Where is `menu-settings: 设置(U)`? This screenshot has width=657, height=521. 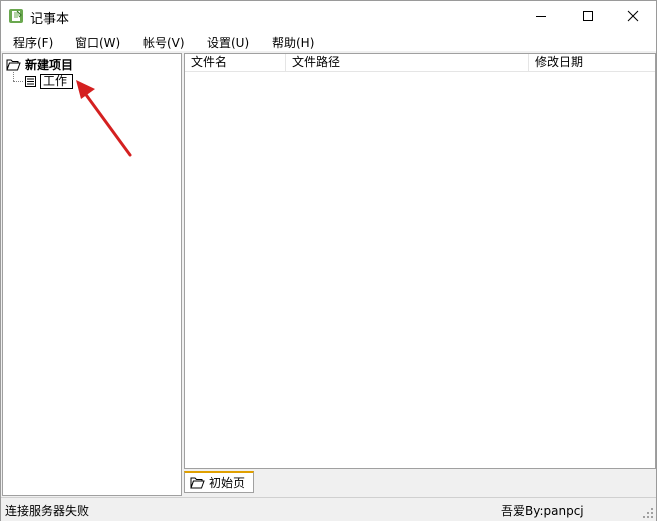
menu-settings: 设置(U) is located at coordinates (228, 42).